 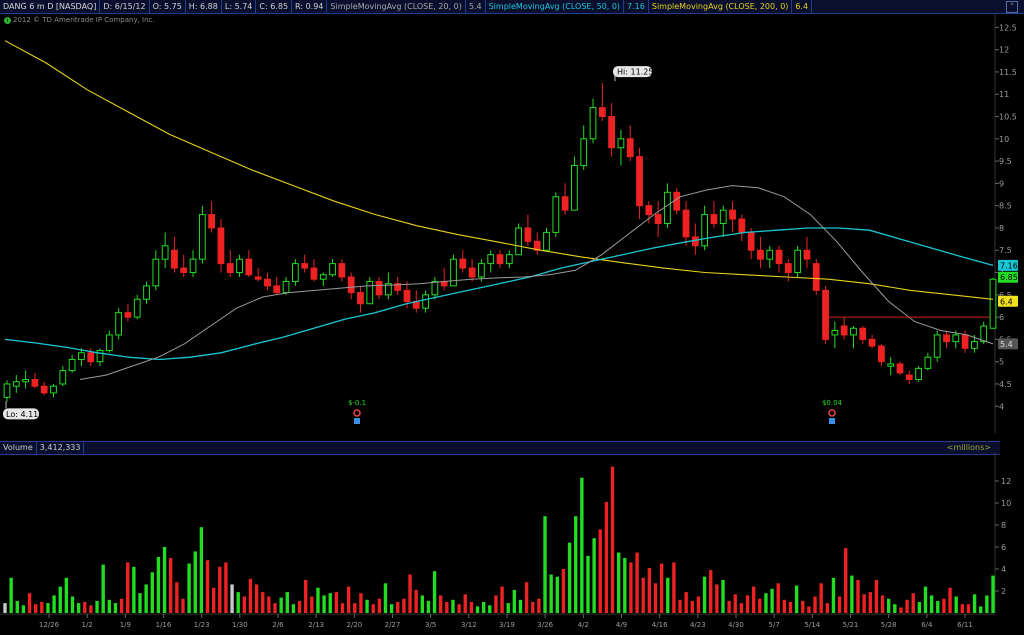 I want to click on x-tick-label: 2/27, so click(x=393, y=625).